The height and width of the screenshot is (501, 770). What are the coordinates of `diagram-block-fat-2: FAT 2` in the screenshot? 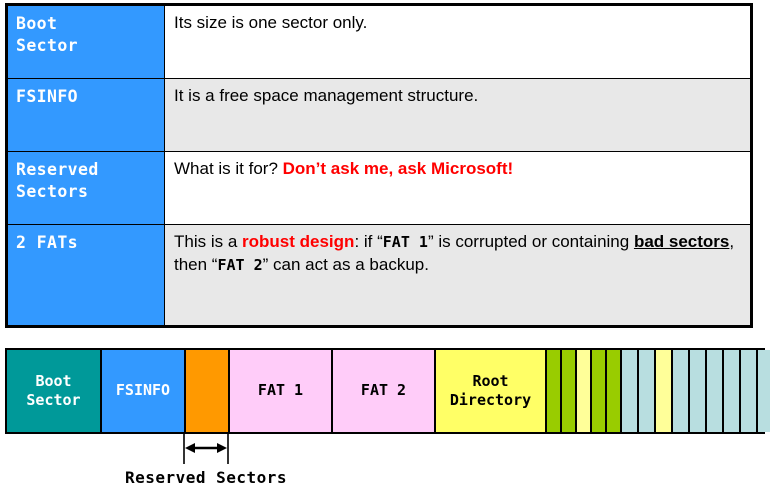 It's located at (384, 391).